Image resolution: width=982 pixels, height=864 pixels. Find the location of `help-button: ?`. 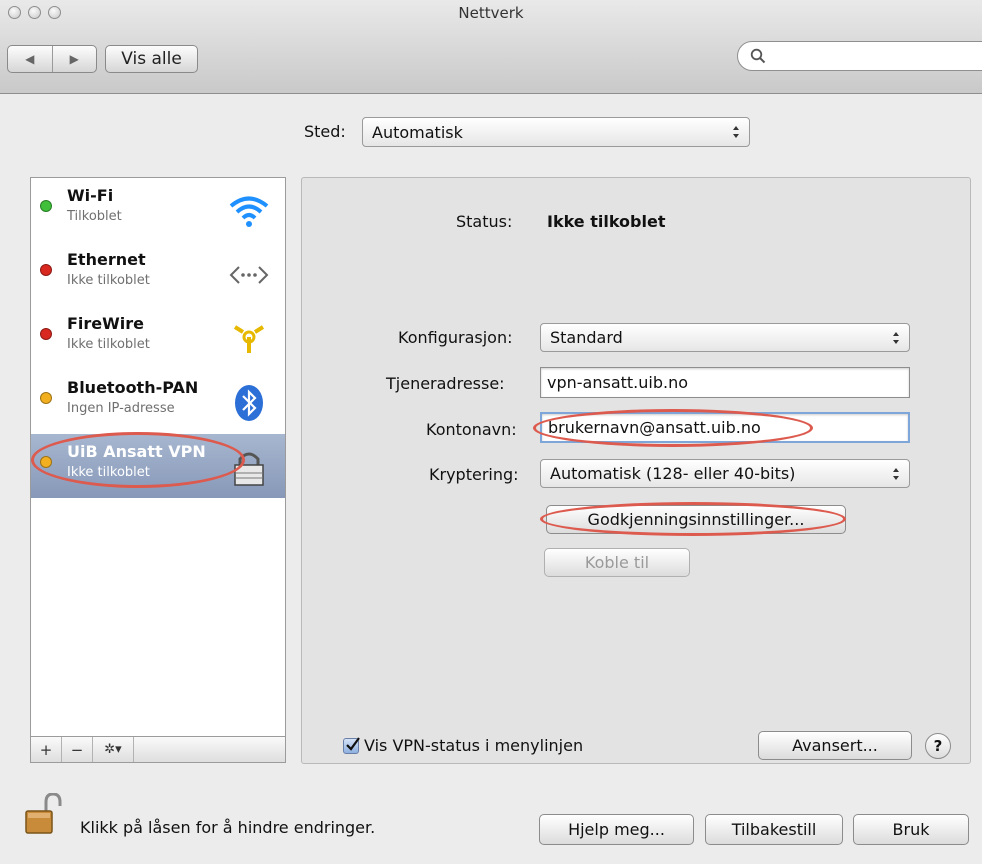

help-button: ? is located at coordinates (938, 746).